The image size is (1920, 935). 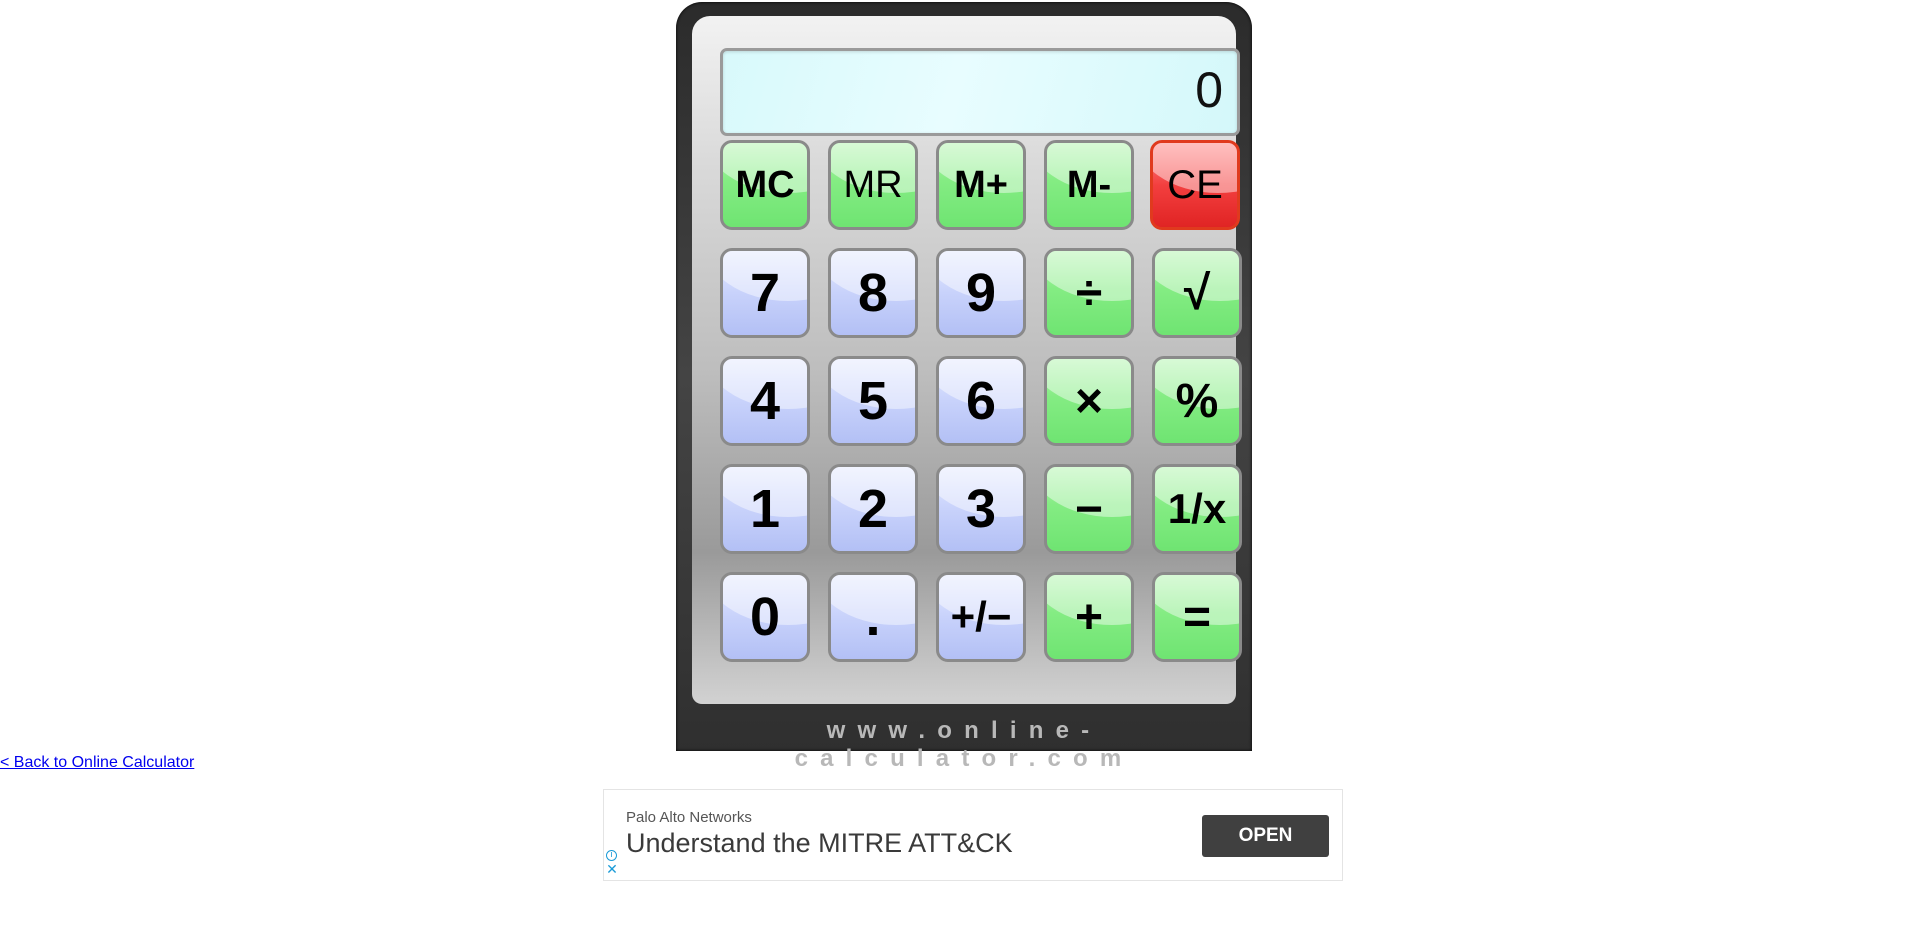 I want to click on reciprocal-label: 1/x, so click(x=1197, y=508).